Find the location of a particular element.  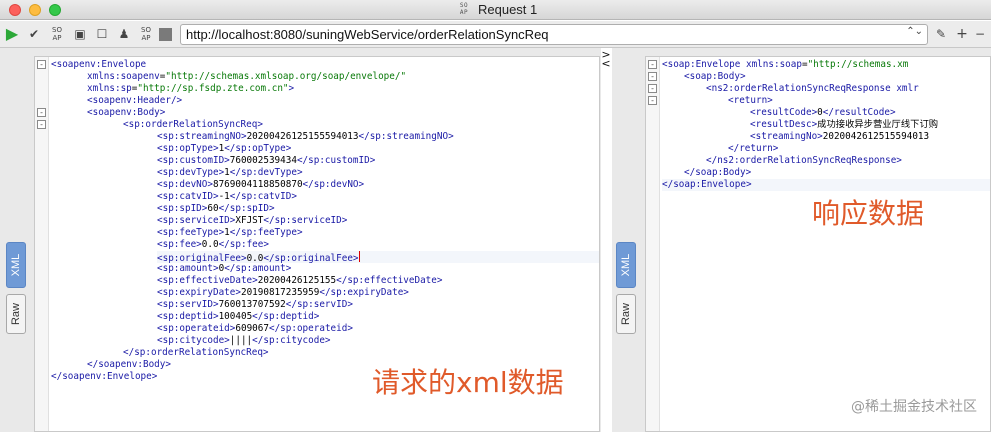

endpoint-dropdown-icon: ⌃⌄ is located at coordinates (914, 31).